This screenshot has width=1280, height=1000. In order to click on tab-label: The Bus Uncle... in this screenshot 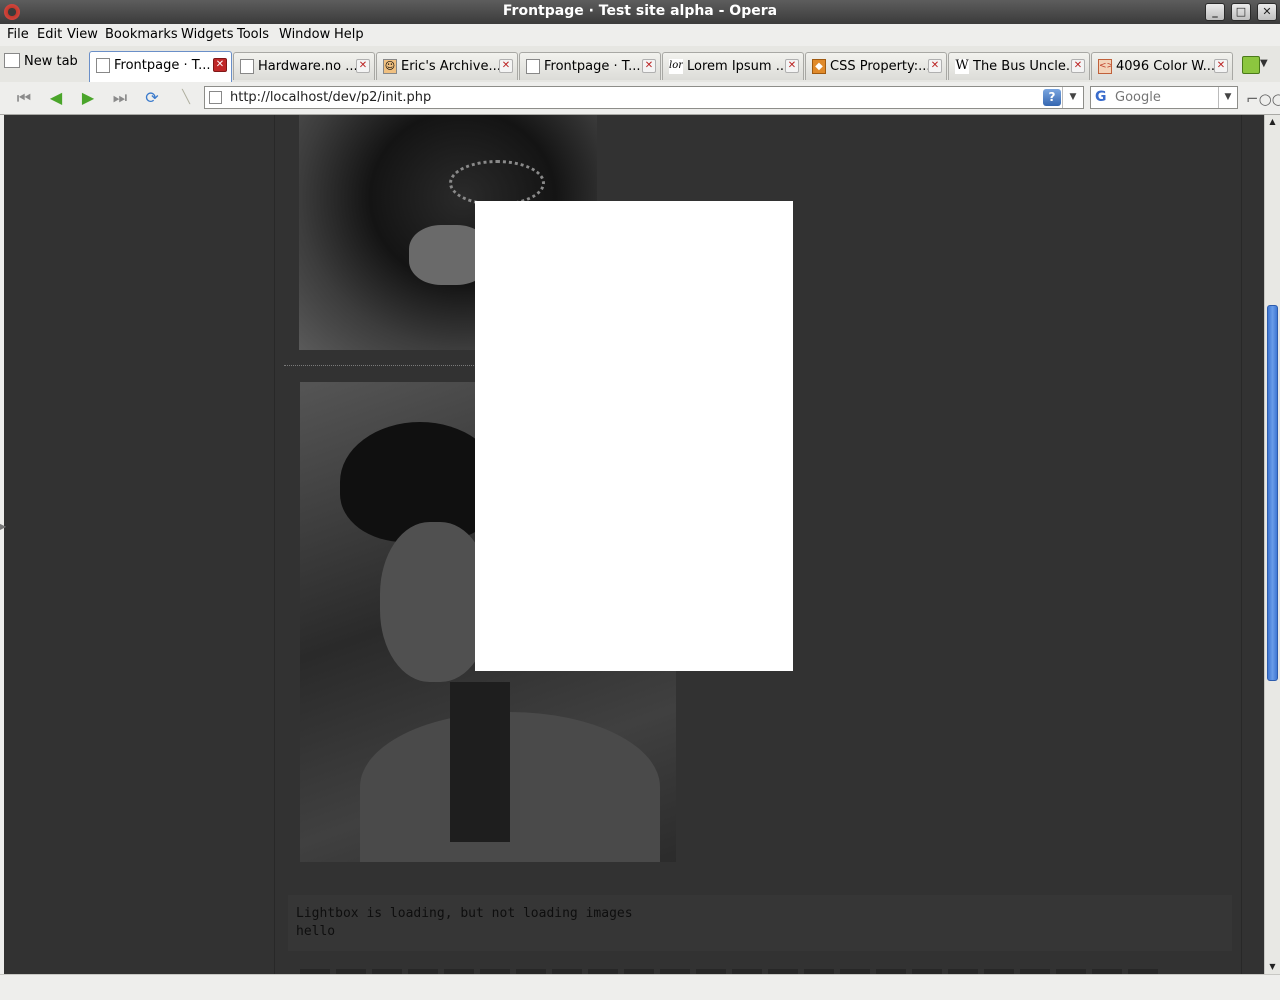, I will do `click(1026, 66)`.